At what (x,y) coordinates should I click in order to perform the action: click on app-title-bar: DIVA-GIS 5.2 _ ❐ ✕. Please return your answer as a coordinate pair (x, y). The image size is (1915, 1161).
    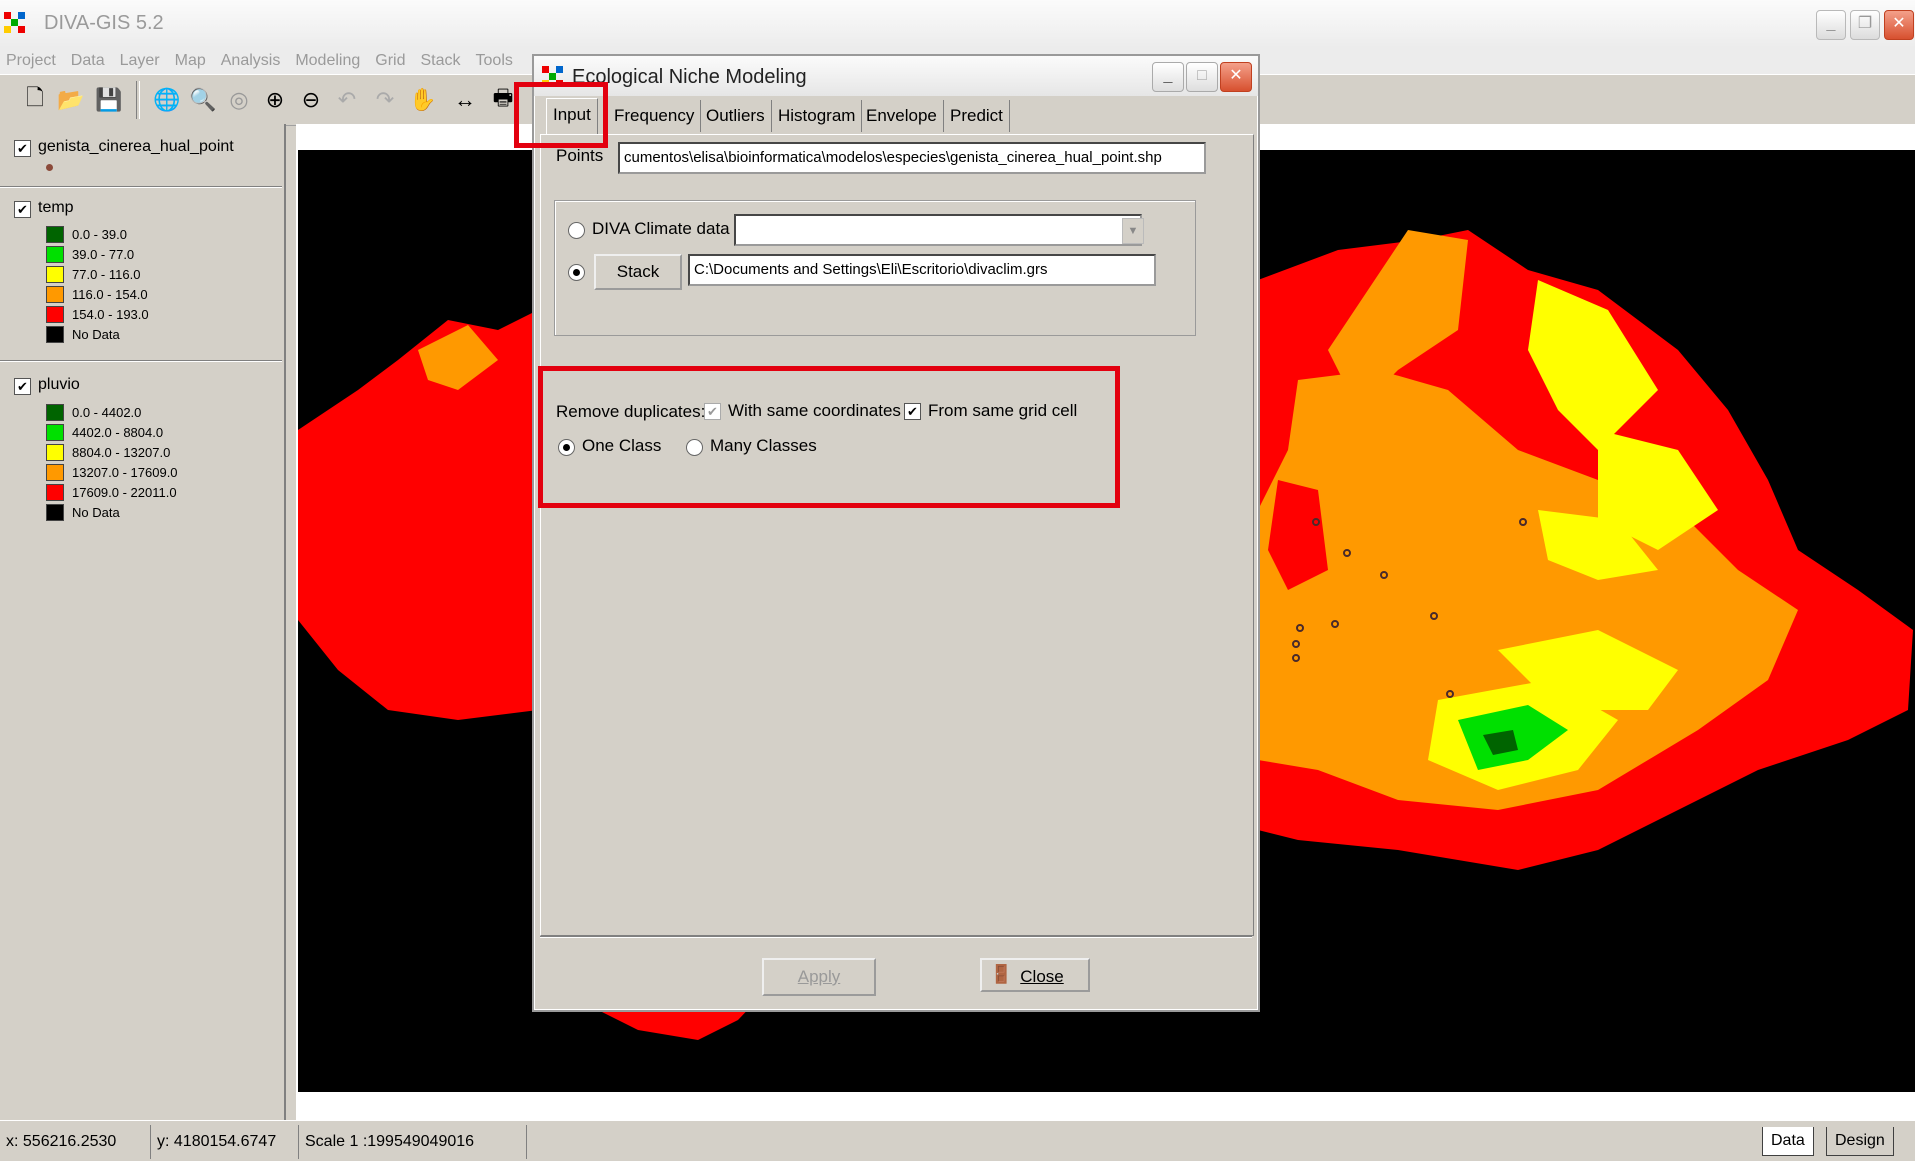
    Looking at the image, I should click on (957, 24).